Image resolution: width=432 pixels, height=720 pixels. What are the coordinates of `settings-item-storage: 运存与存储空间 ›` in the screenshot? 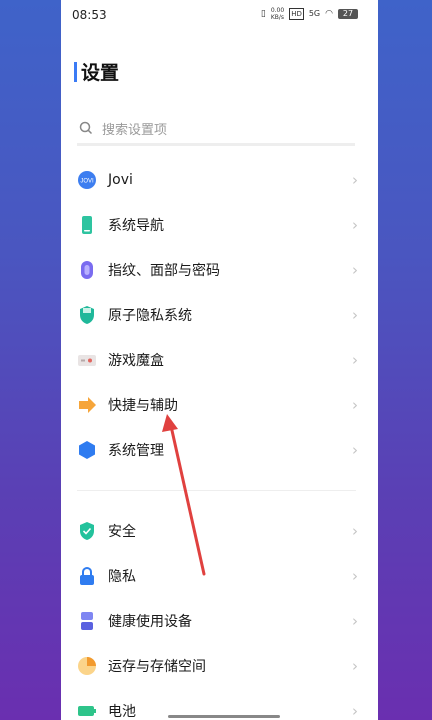 It's located at (219, 665).